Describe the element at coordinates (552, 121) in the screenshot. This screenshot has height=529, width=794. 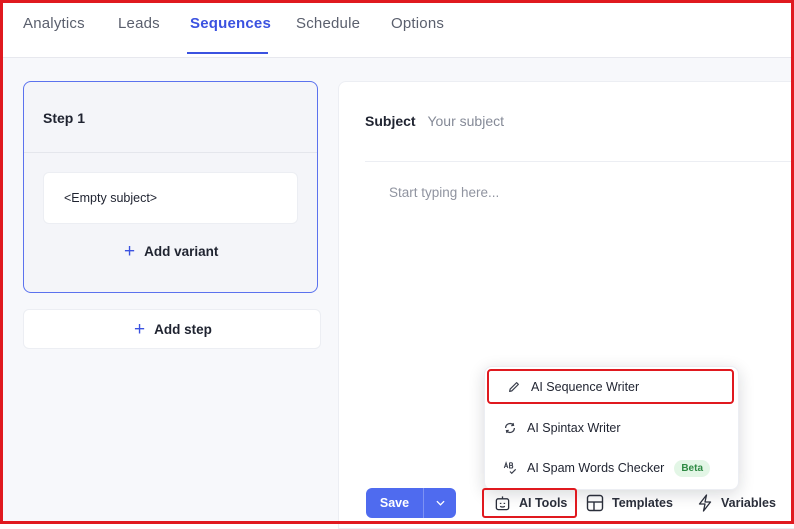
I see `subject-input` at that location.